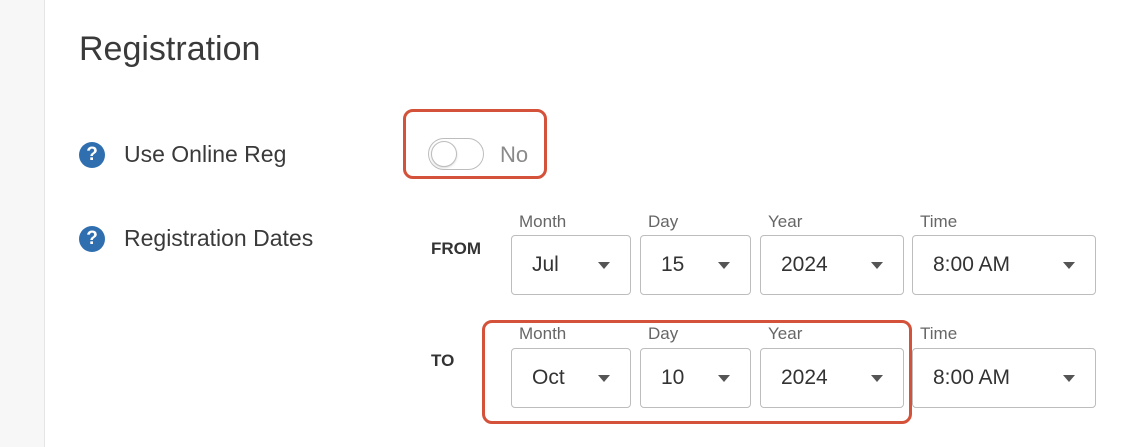  I want to click on reg-dates-row: ? Registration Dates, so click(196, 238).